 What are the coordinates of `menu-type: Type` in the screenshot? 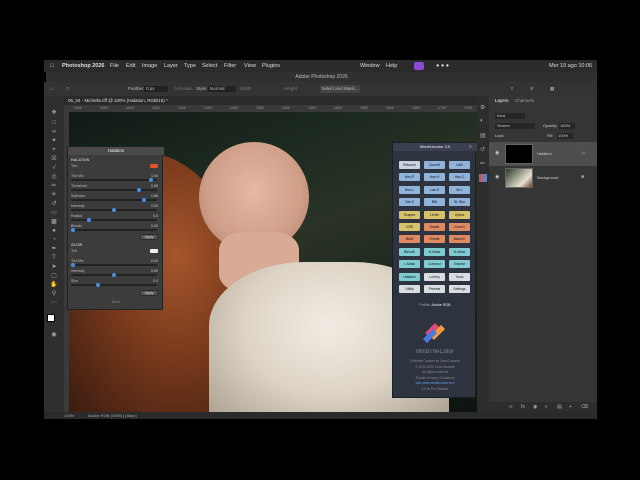 It's located at (190, 66).